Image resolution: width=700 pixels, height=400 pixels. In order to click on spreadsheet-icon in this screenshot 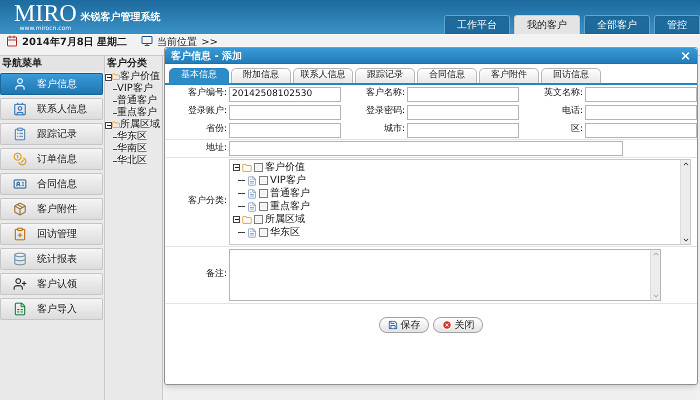, I will do `click(20, 309)`.